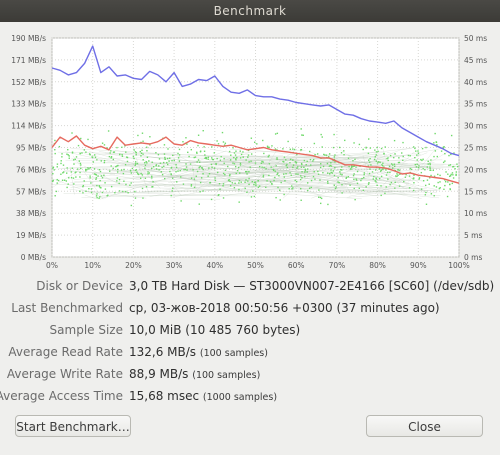  I want to click on info-label: Average Write Rate, so click(64, 374).